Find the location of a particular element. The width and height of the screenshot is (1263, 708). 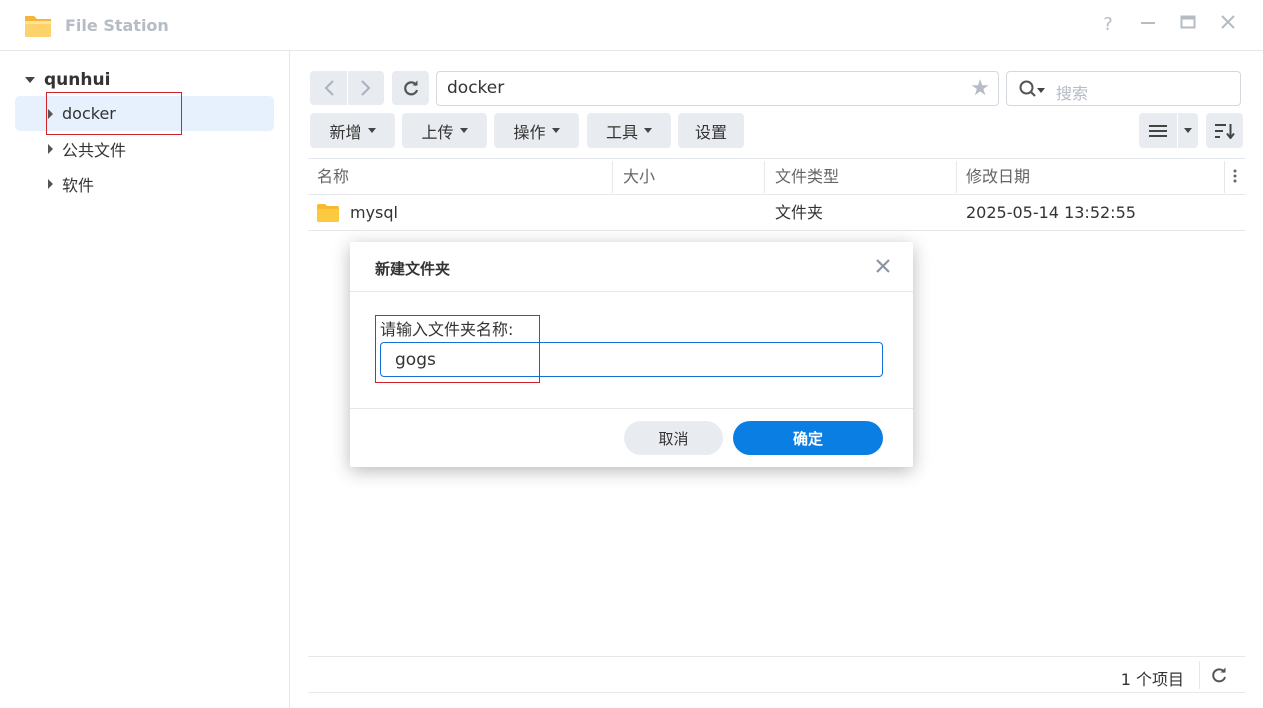

forward-button is located at coordinates (365, 88).